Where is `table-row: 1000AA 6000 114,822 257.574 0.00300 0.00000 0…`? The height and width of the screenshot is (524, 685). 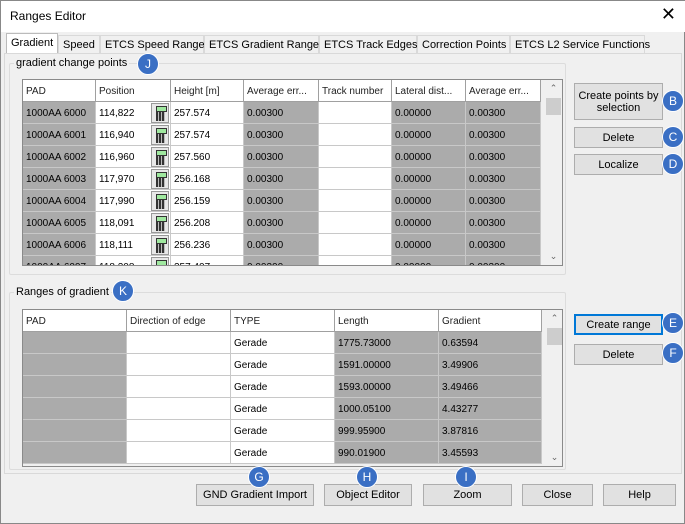
table-row: 1000AA 6000 114,822 257.574 0.00300 0.00000 0… is located at coordinates (282, 113).